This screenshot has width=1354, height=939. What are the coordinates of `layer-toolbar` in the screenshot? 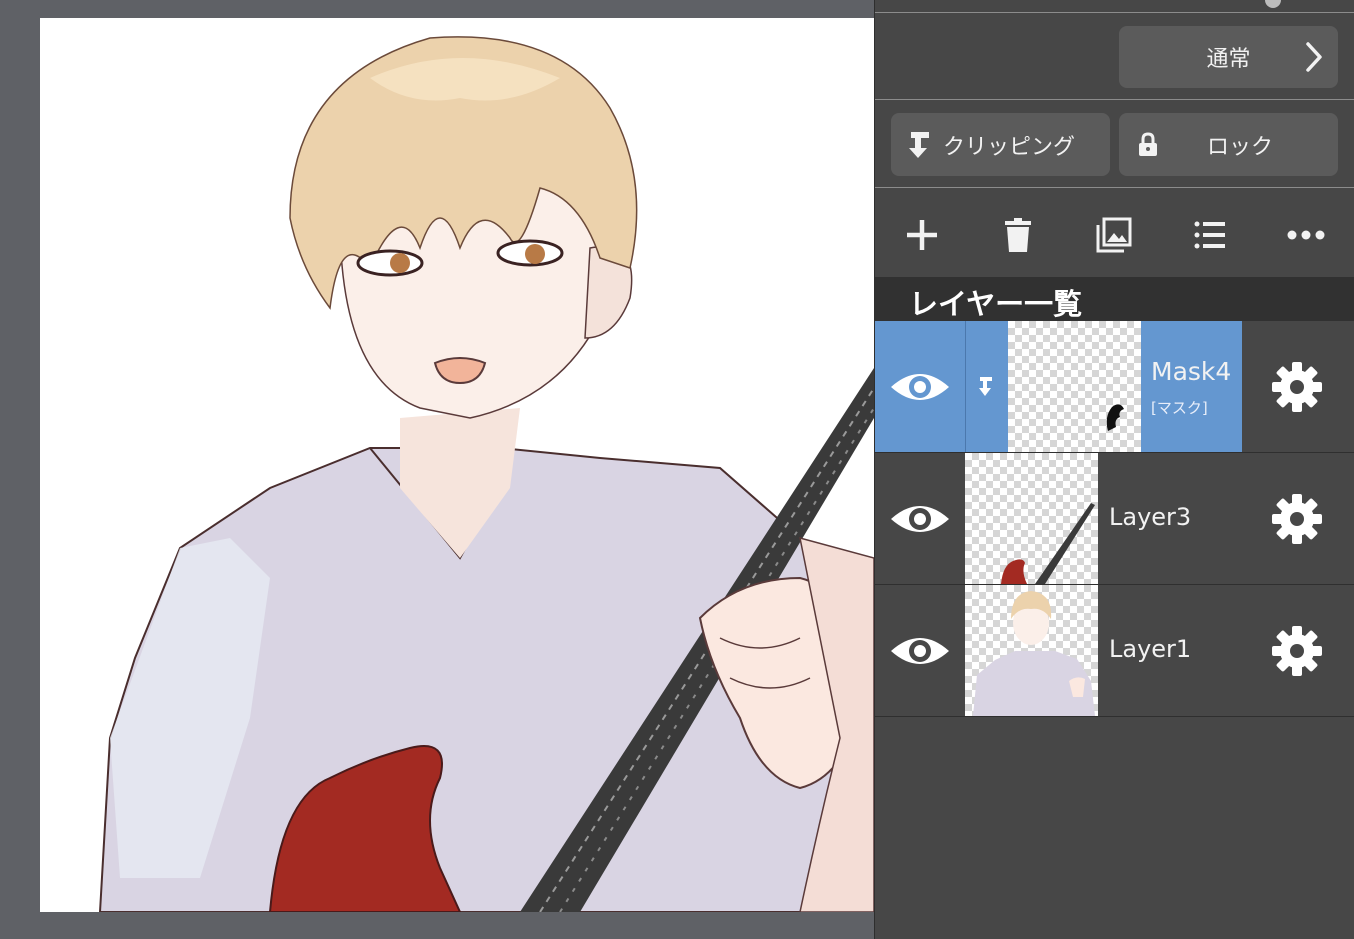 It's located at (1114, 235).